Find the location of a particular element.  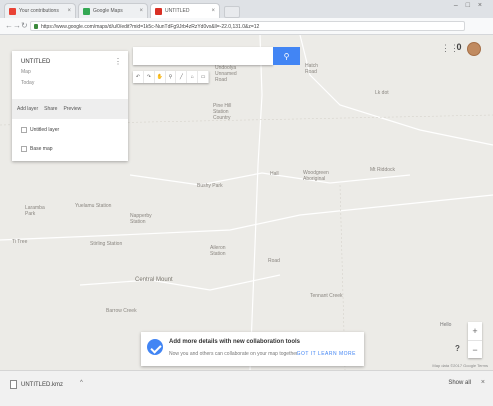

map-label: Aileron Station is located at coordinates (218, 251).